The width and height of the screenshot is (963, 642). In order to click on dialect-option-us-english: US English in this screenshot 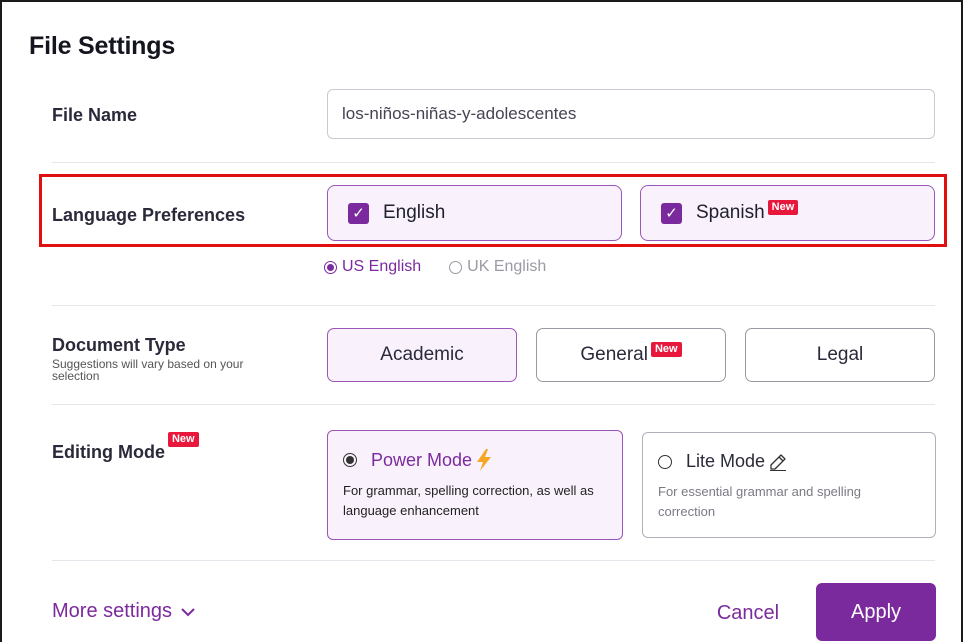, I will do `click(372, 267)`.